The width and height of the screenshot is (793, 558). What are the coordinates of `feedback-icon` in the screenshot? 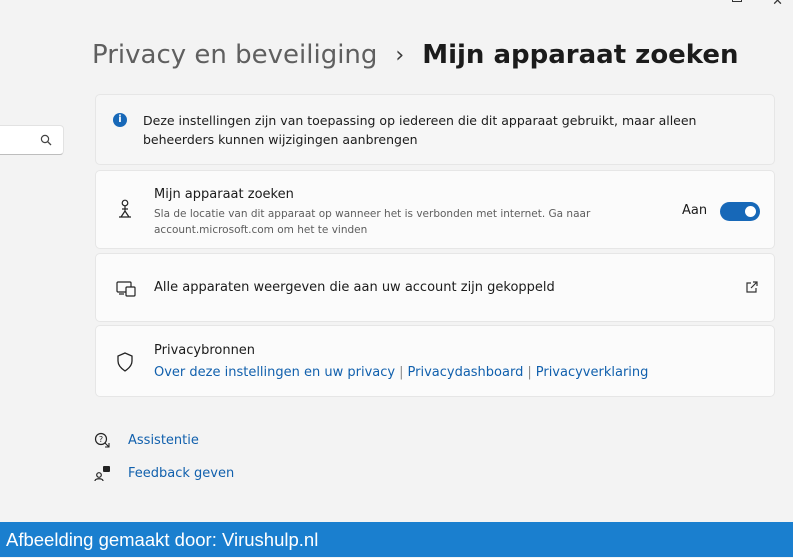 It's located at (102, 474).